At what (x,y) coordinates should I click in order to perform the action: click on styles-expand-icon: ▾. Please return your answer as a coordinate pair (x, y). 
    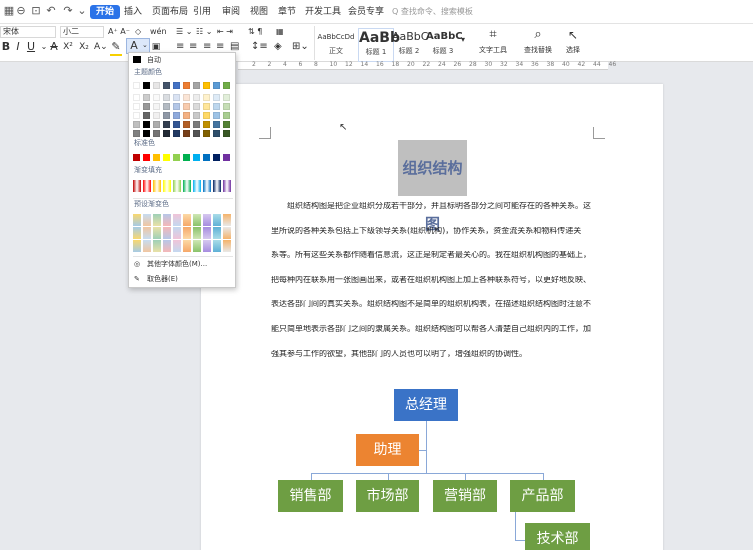
    Looking at the image, I should click on (463, 40).